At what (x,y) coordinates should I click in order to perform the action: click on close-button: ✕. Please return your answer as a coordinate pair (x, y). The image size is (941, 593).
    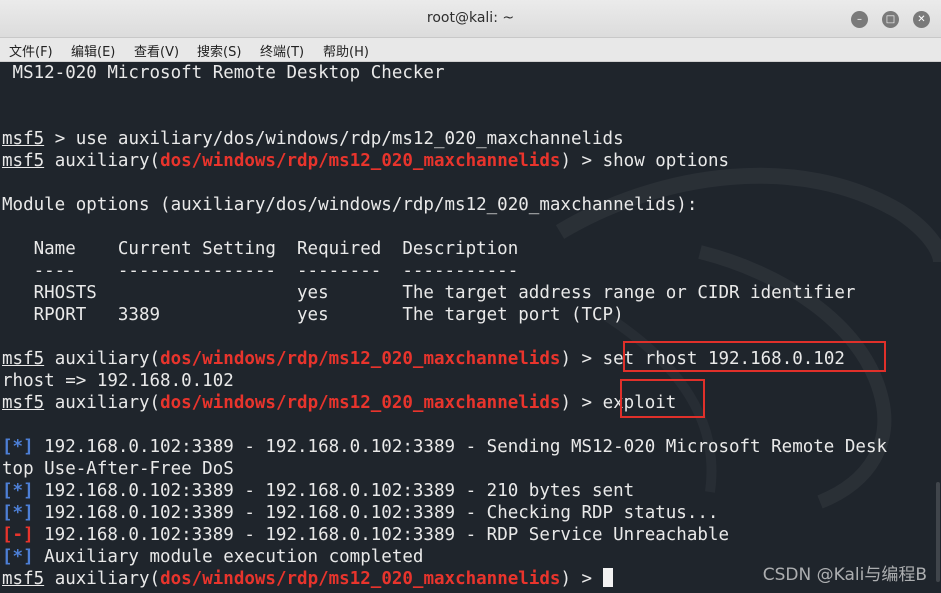
    Looking at the image, I should click on (921, 19).